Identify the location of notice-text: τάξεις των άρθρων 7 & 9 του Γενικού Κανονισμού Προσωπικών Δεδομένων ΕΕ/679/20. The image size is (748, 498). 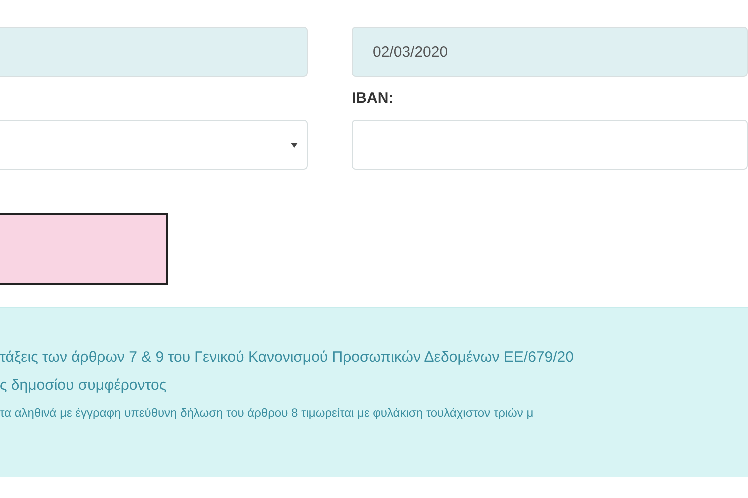
(287, 358).